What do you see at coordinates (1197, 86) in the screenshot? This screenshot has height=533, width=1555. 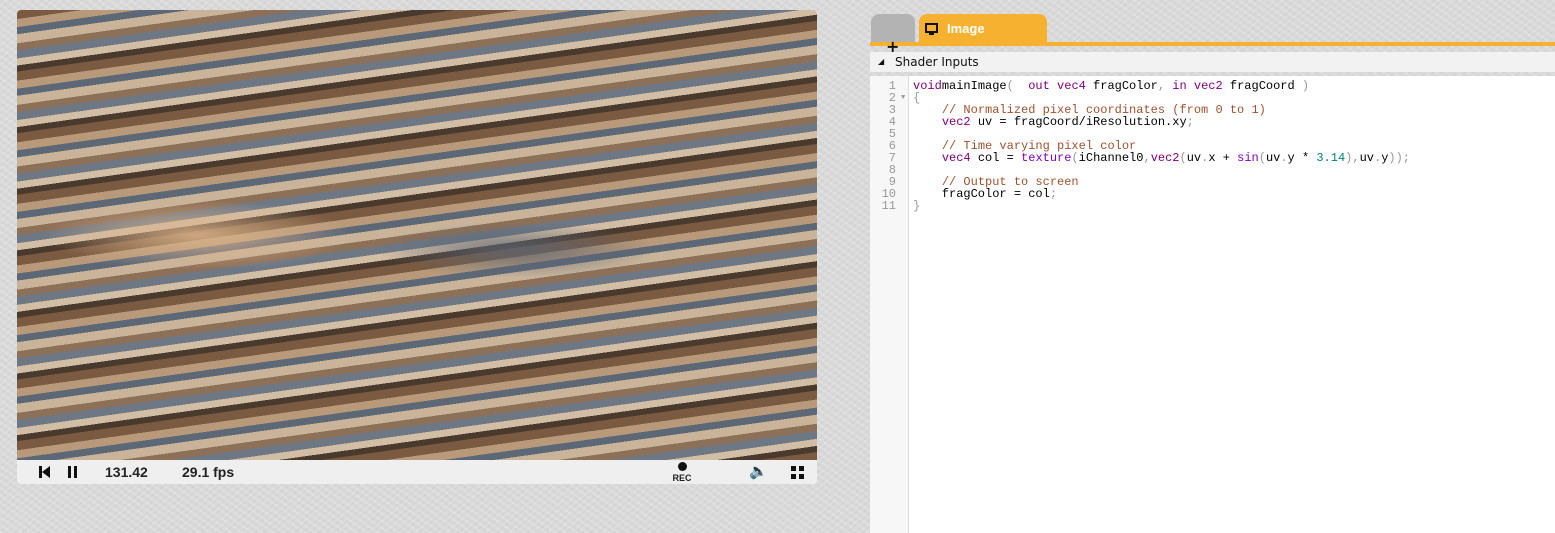 I see `code-token: in vec2` at bounding box center [1197, 86].